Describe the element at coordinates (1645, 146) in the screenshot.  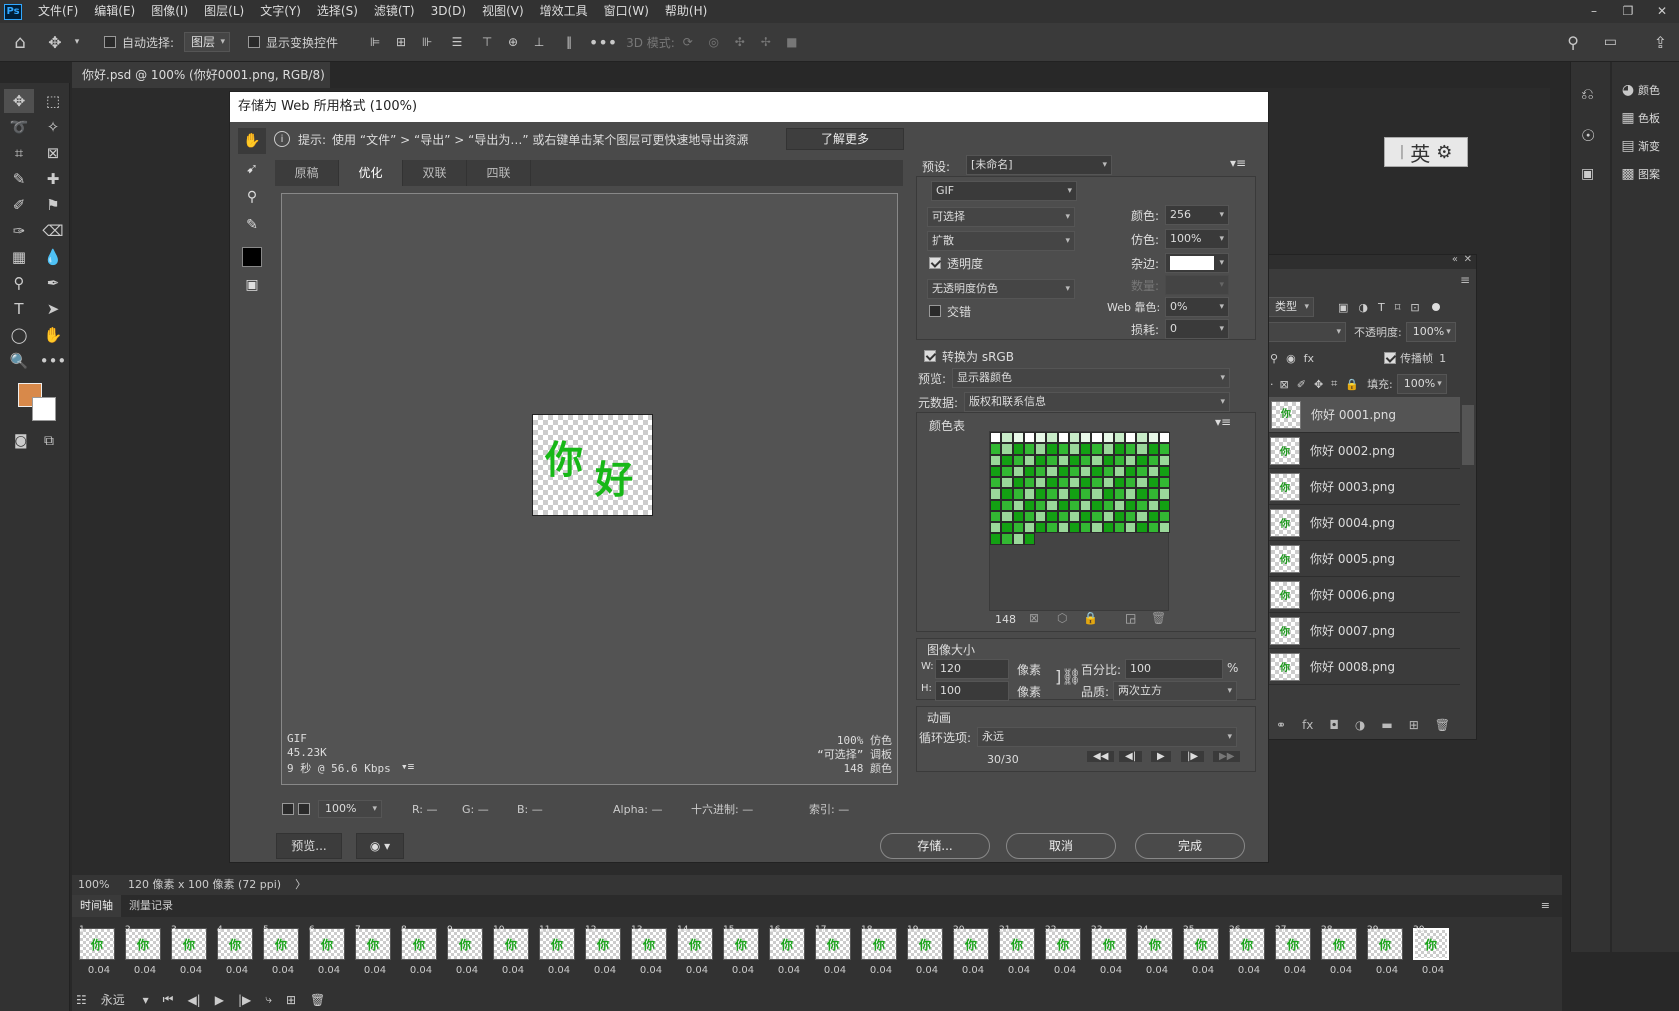
I see `panel-gradients: ▤ 渐变` at that location.